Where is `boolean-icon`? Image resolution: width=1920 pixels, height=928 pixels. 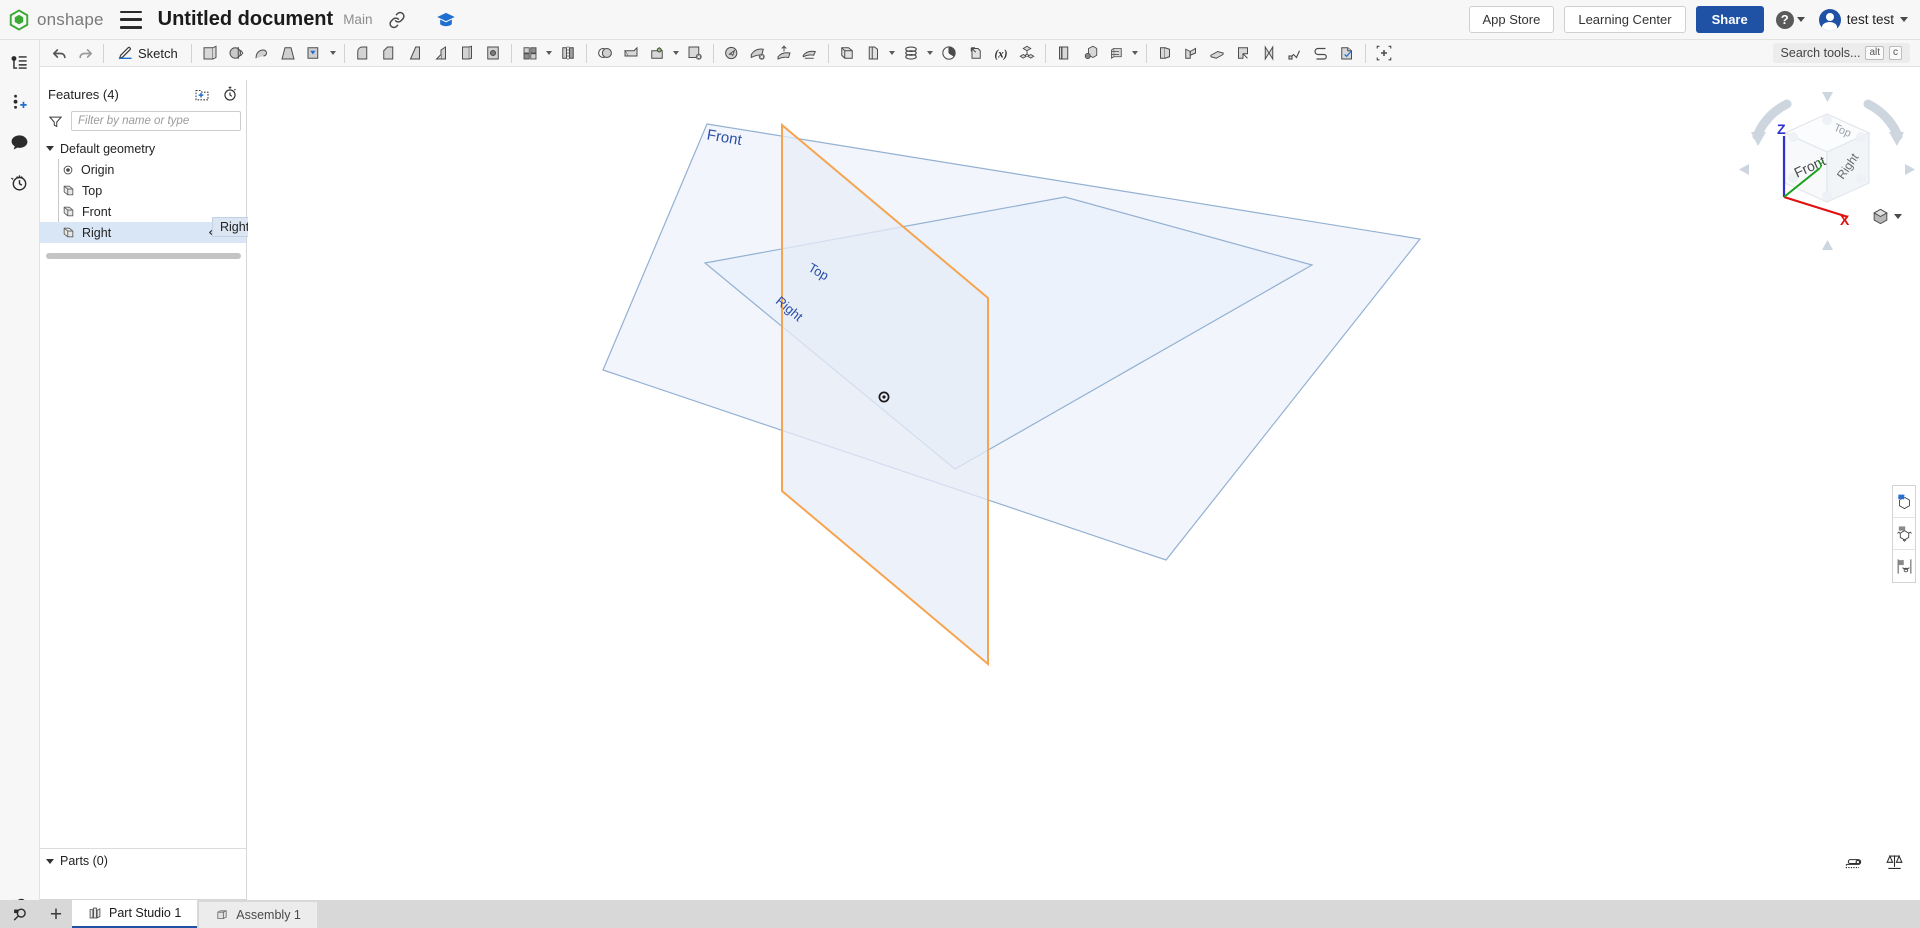 boolean-icon is located at coordinates (605, 53).